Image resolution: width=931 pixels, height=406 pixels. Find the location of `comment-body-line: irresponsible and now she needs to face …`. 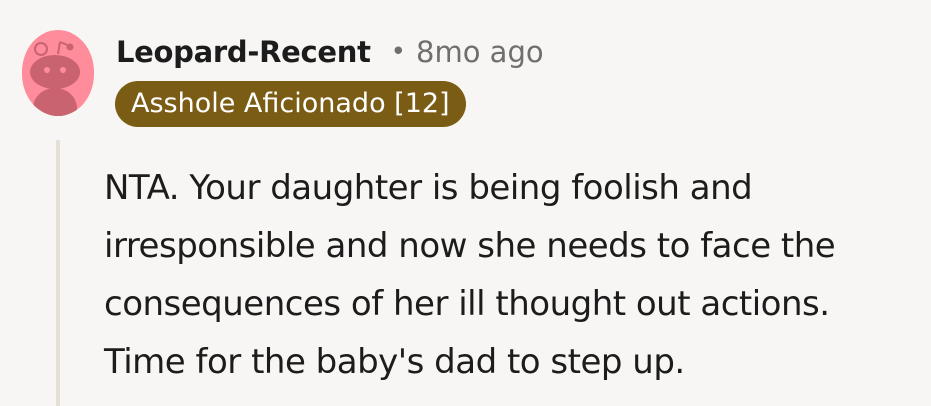

comment-body-line: irresponsible and now she needs to face … is located at coordinates (470, 246).